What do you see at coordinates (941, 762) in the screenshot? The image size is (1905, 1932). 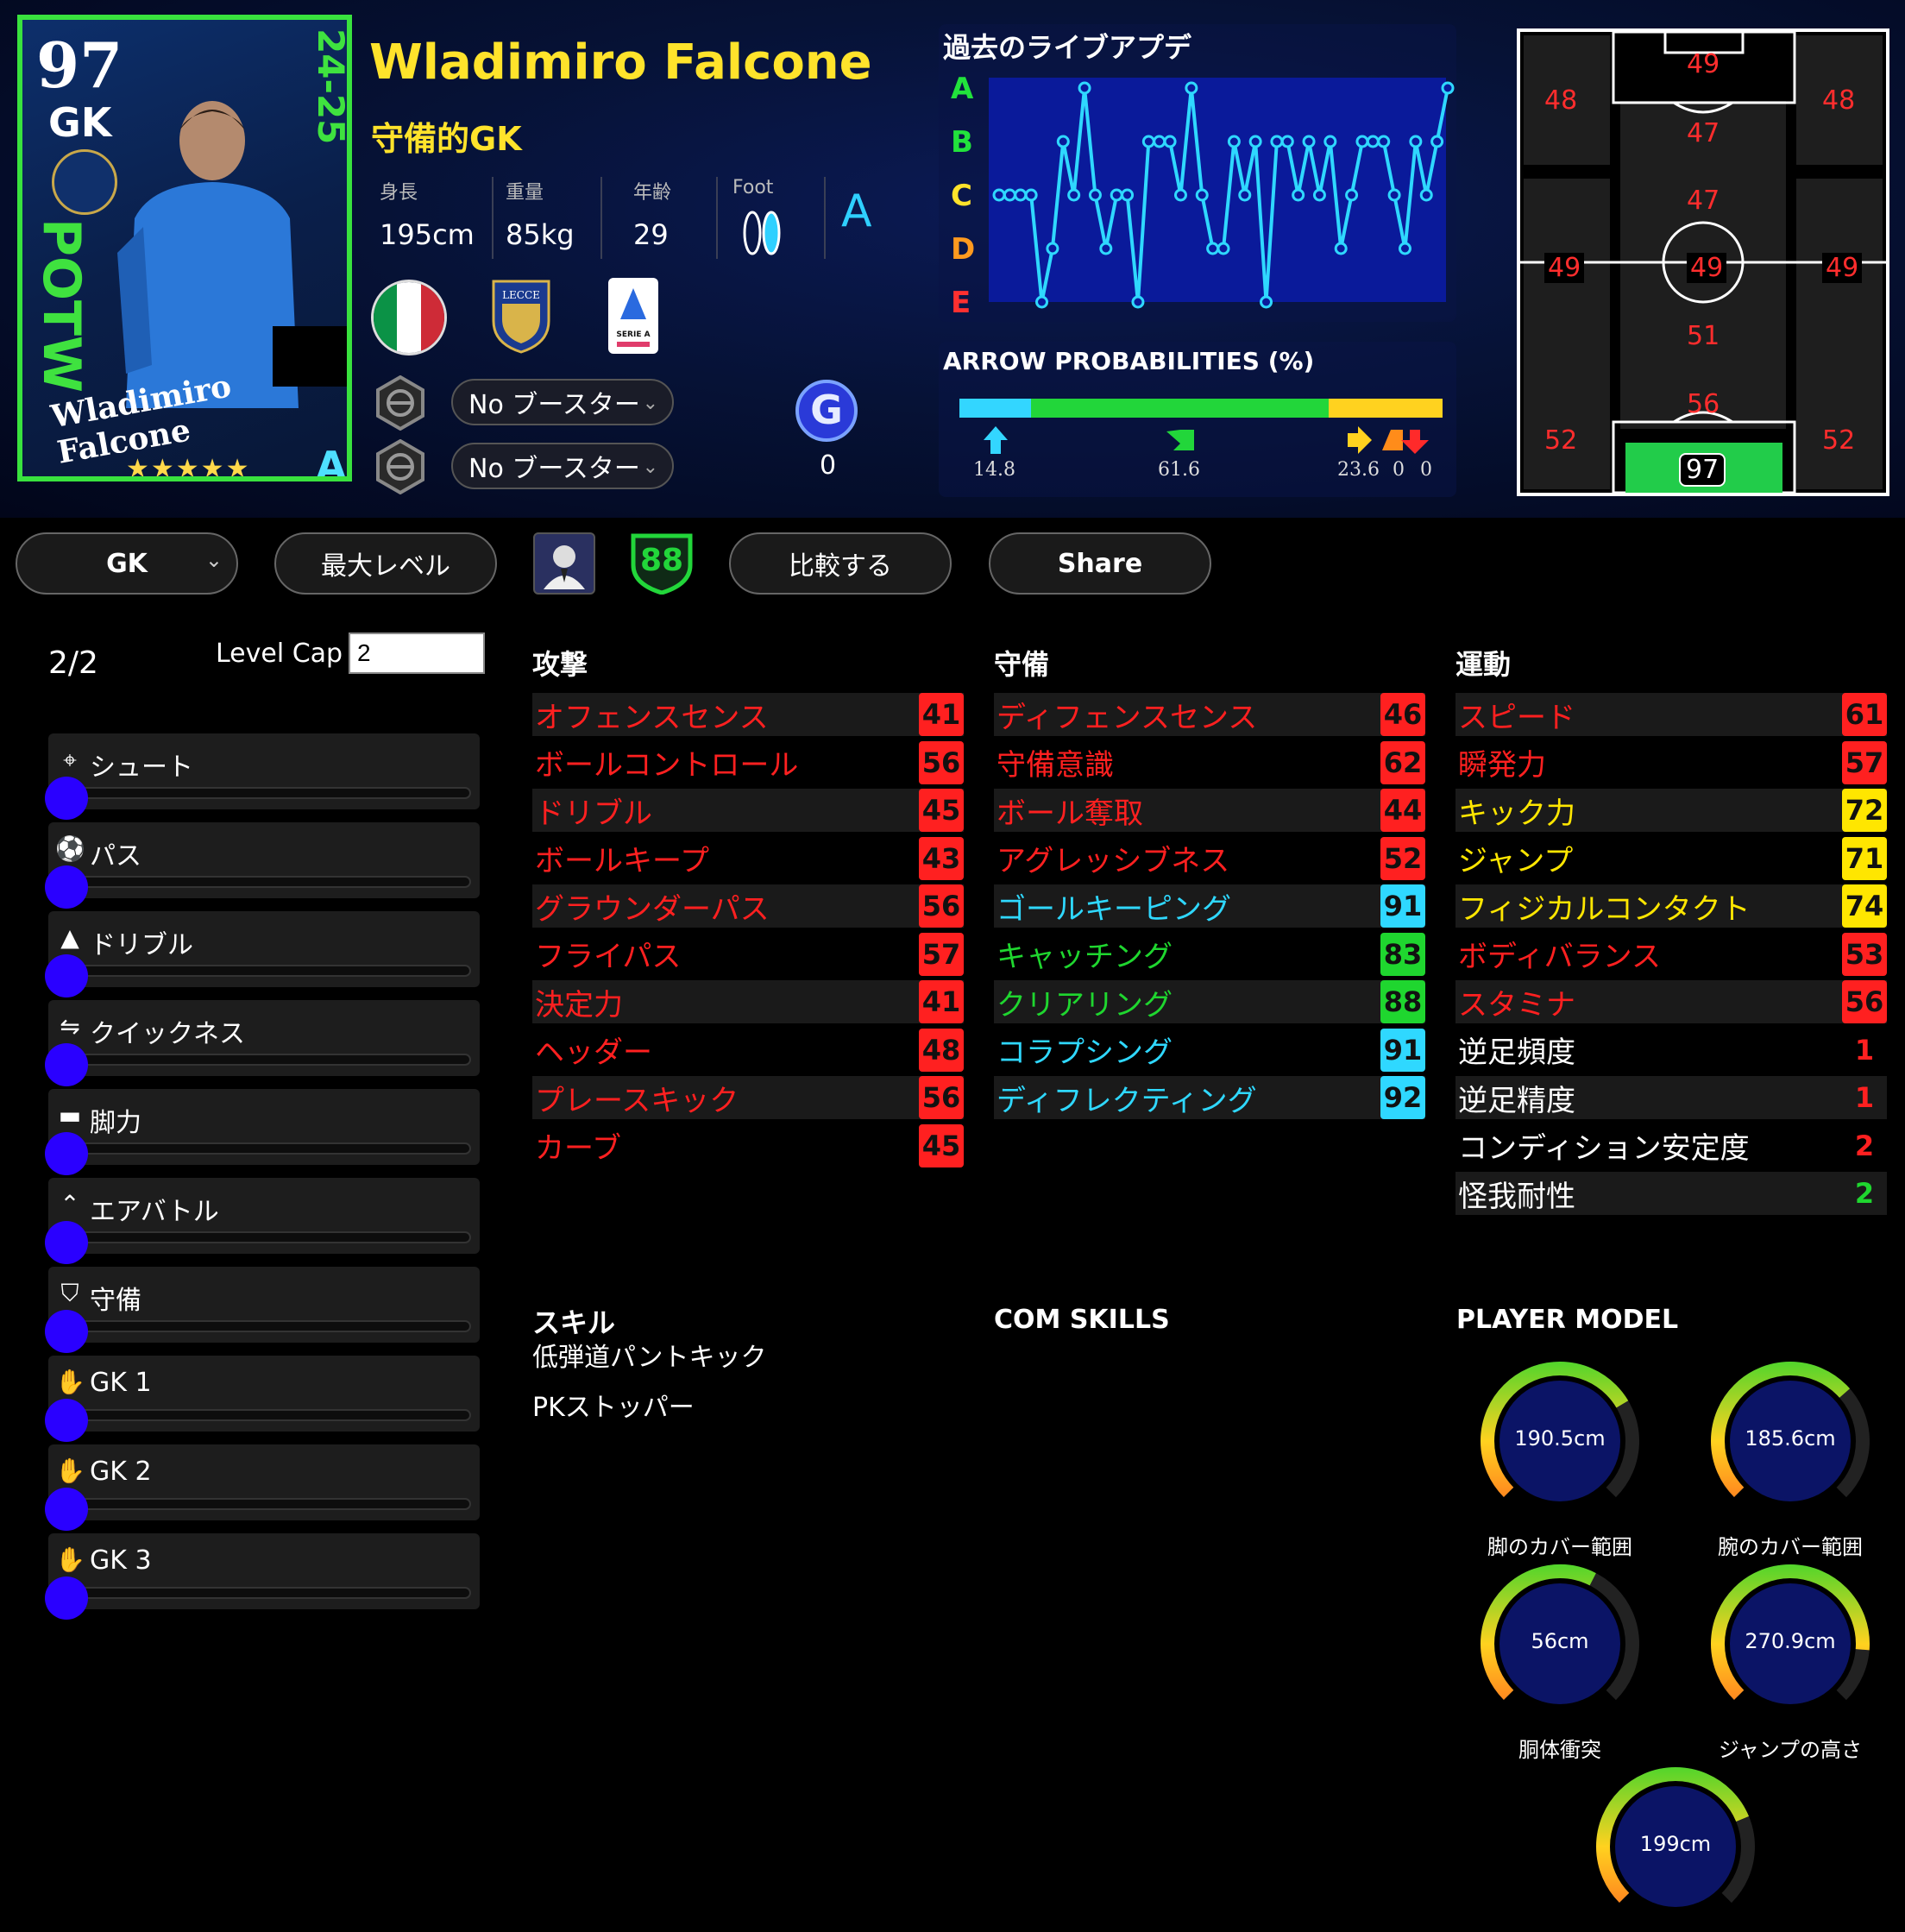 I see `stat-value: 56` at bounding box center [941, 762].